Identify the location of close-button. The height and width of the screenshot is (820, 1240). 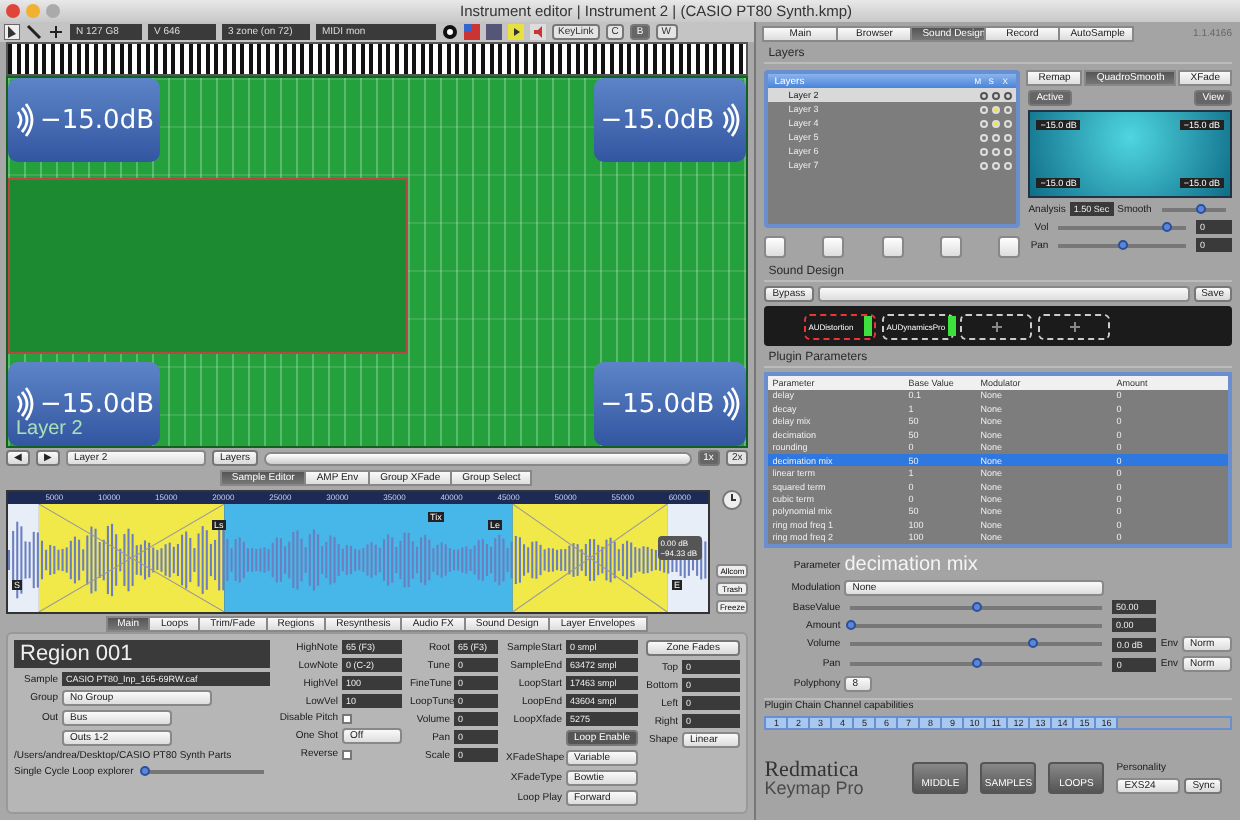
(13, 11).